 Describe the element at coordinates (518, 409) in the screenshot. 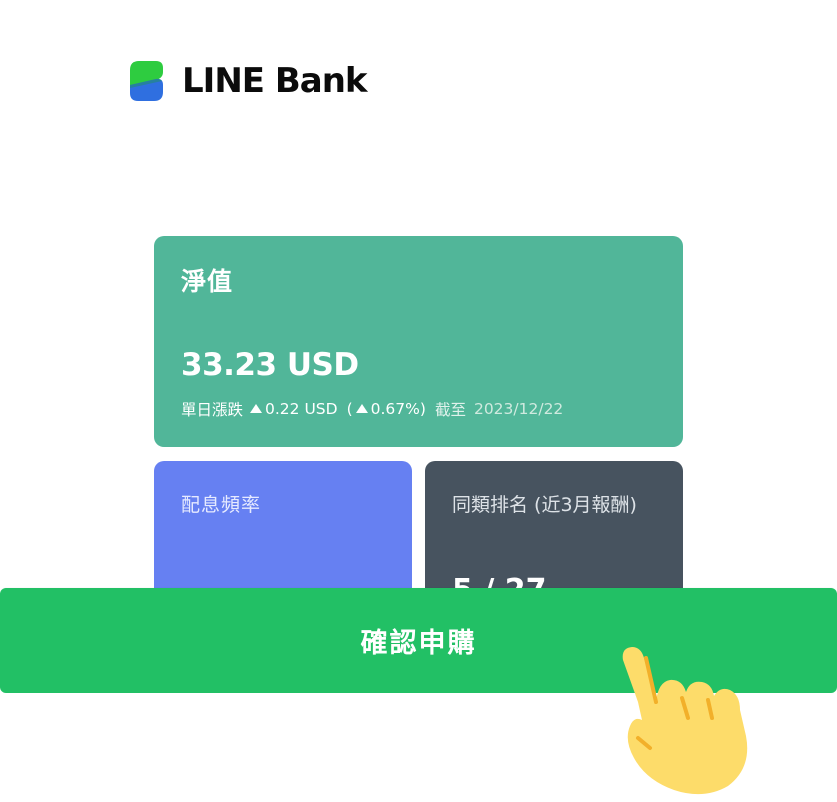

I see `as-of-date: 2023/12/22` at that location.